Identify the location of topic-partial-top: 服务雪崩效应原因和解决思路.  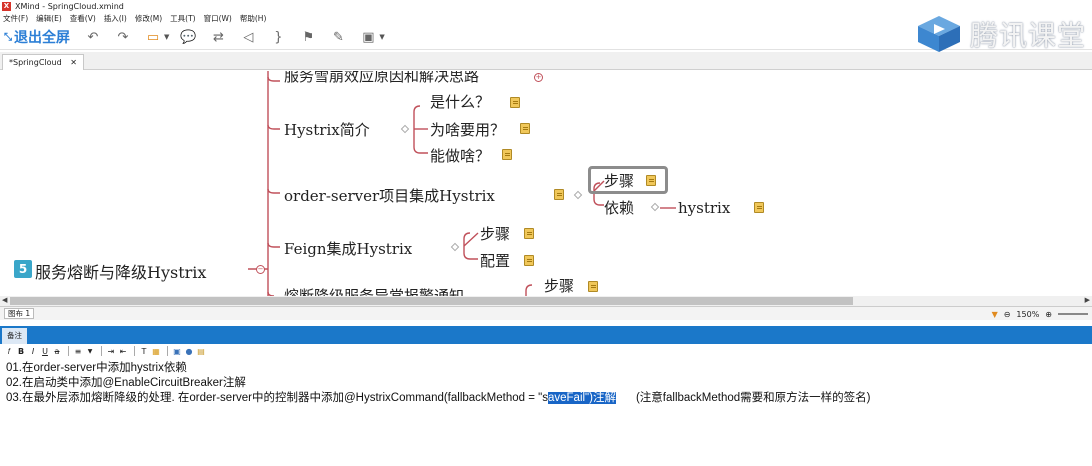
(381, 78).